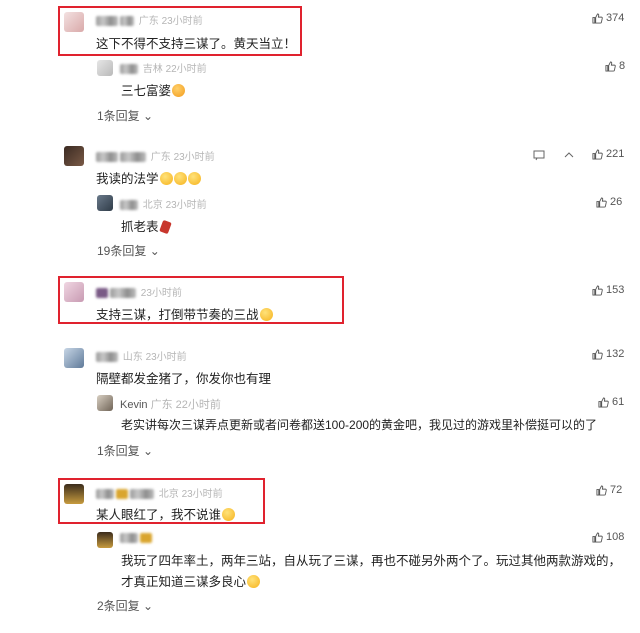 The image size is (640, 633). Describe the element at coordinates (139, 291) in the screenshot. I see `comment-meta: 23小时前` at that location.